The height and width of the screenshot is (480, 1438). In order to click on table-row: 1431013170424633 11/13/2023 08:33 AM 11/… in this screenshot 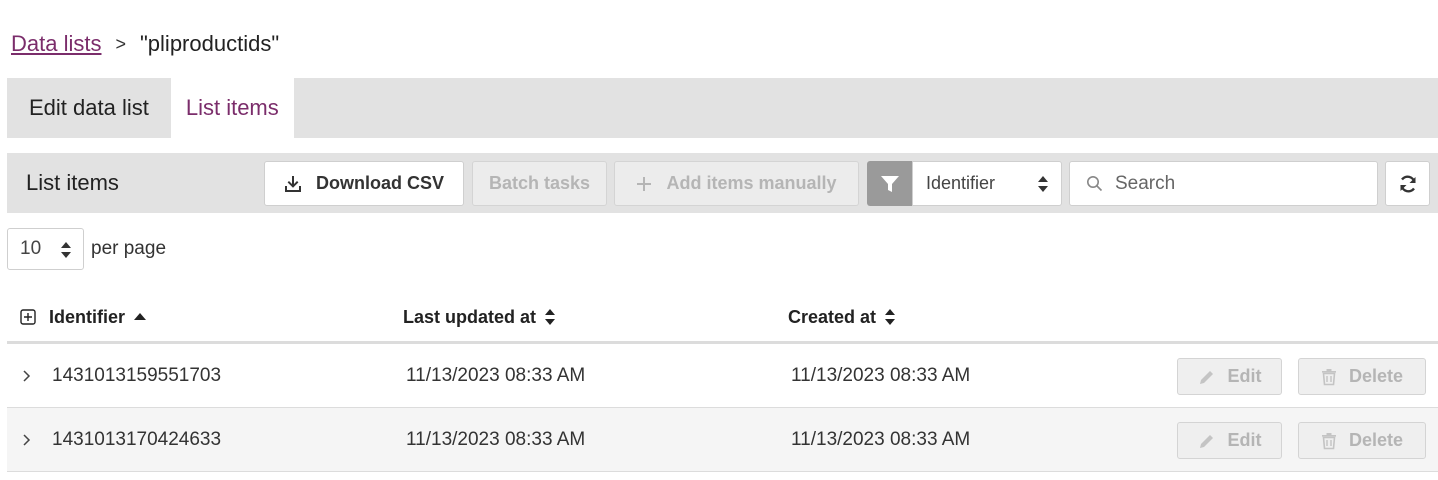, I will do `click(722, 440)`.